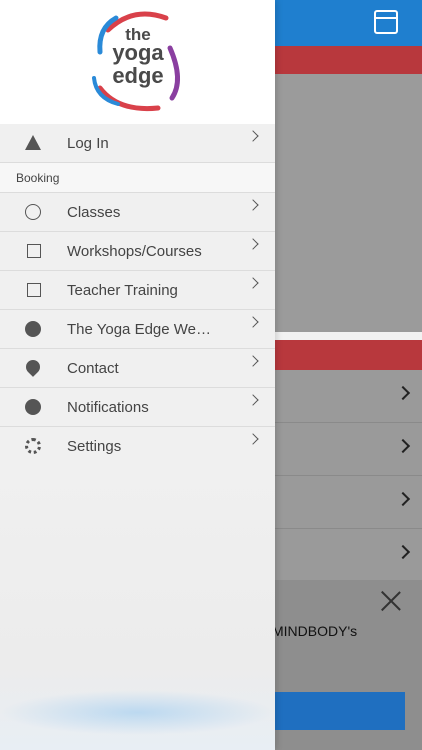  I want to click on popup-message: MINDBODY's, so click(315, 631).